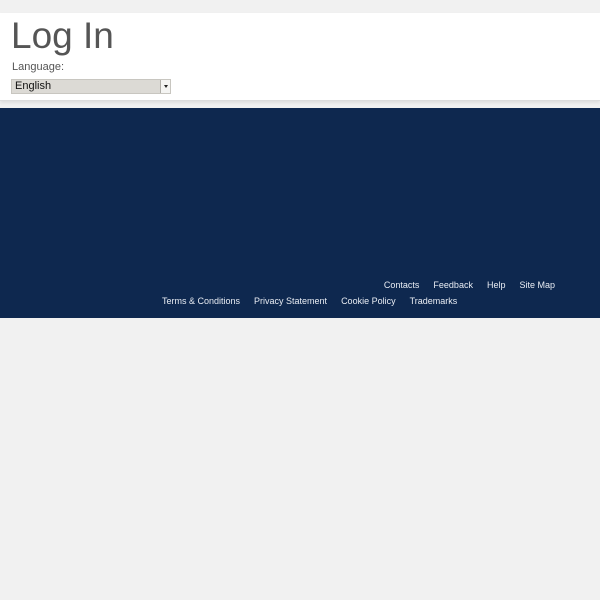 The height and width of the screenshot is (600, 600). I want to click on footer-links-primary: Contacts Feedback Help Site Map, so click(469, 285).